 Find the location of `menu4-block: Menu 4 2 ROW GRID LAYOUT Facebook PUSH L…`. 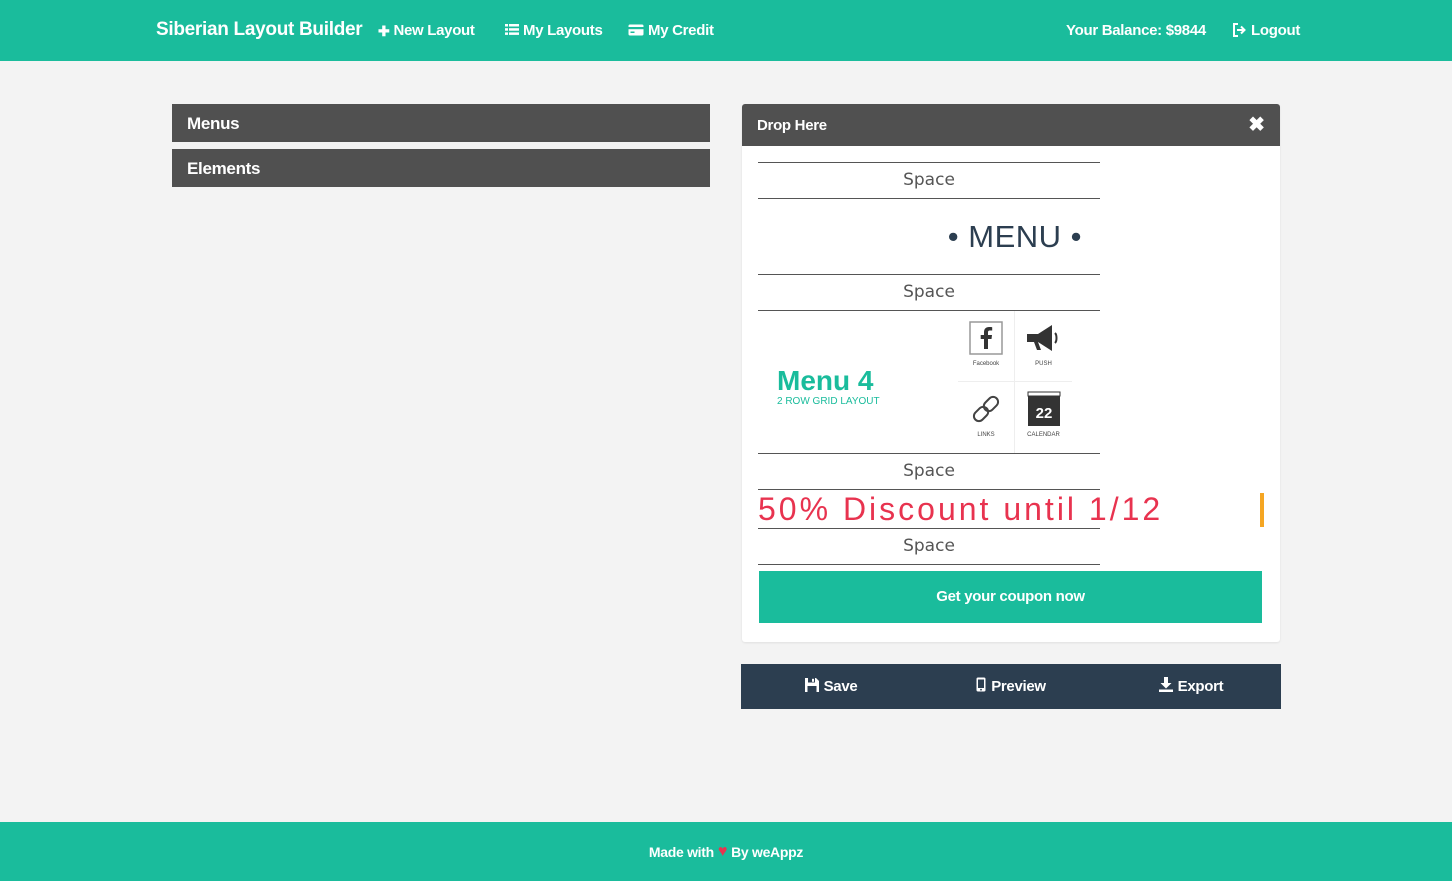

menu4-block: Menu 4 2 ROW GRID LAYOUT Facebook PUSH L… is located at coordinates (929, 382).